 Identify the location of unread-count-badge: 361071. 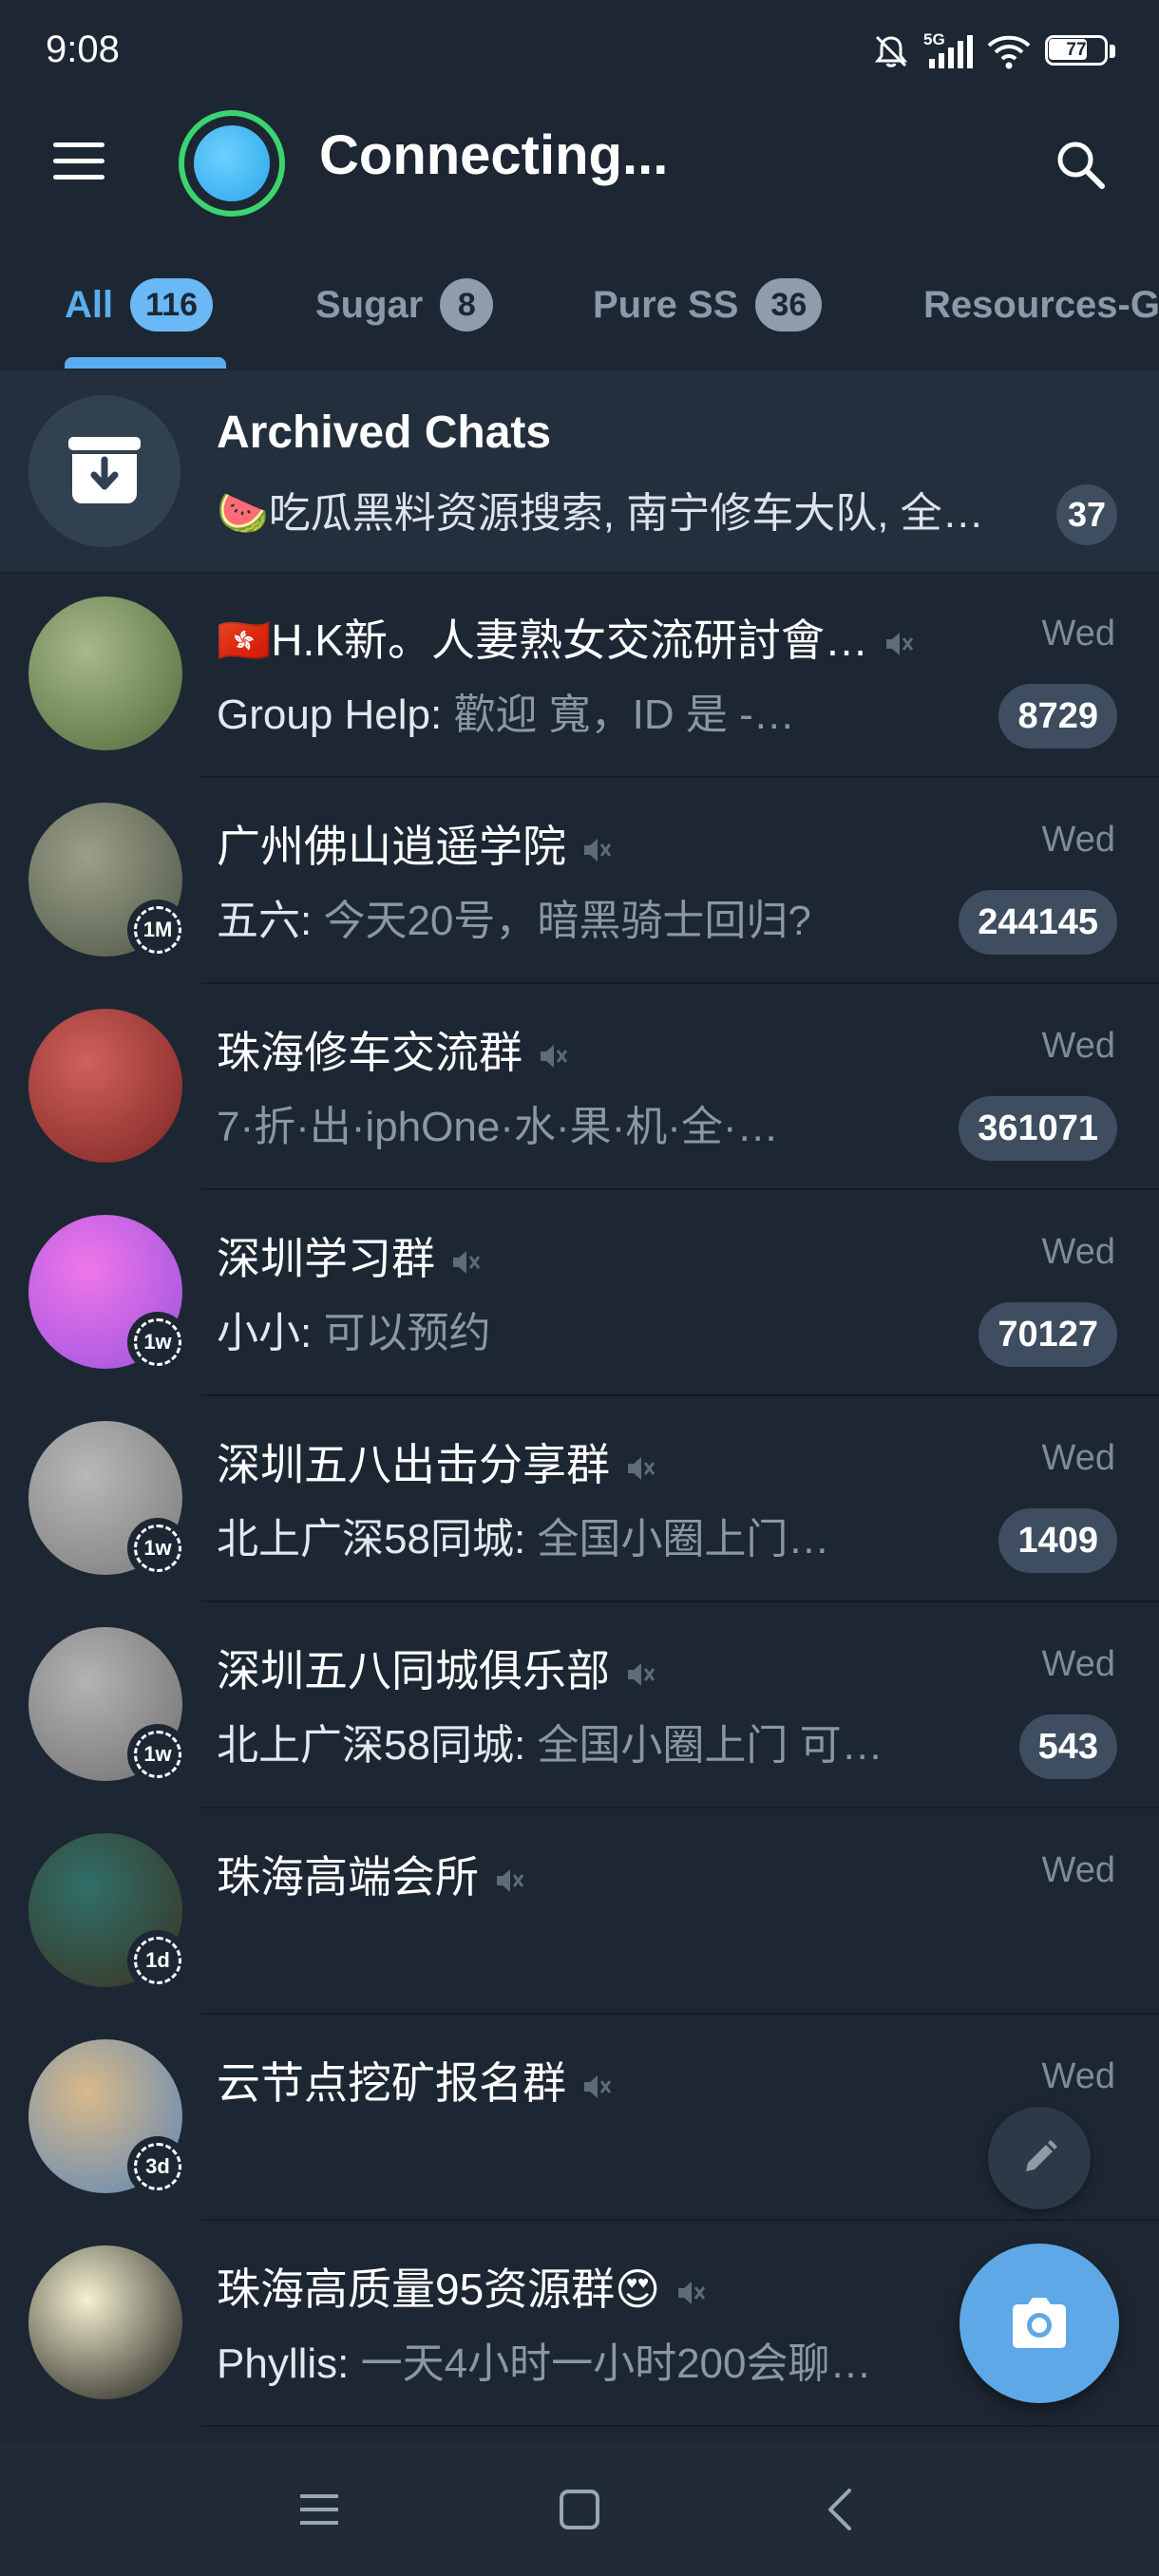
(1038, 1128).